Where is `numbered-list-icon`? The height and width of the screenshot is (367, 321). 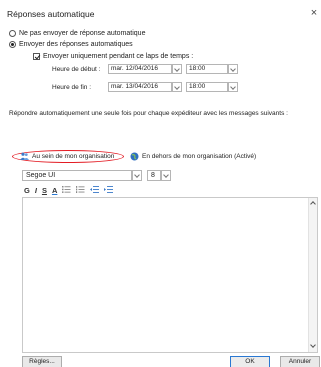
numbered-list-icon is located at coordinates (80, 190).